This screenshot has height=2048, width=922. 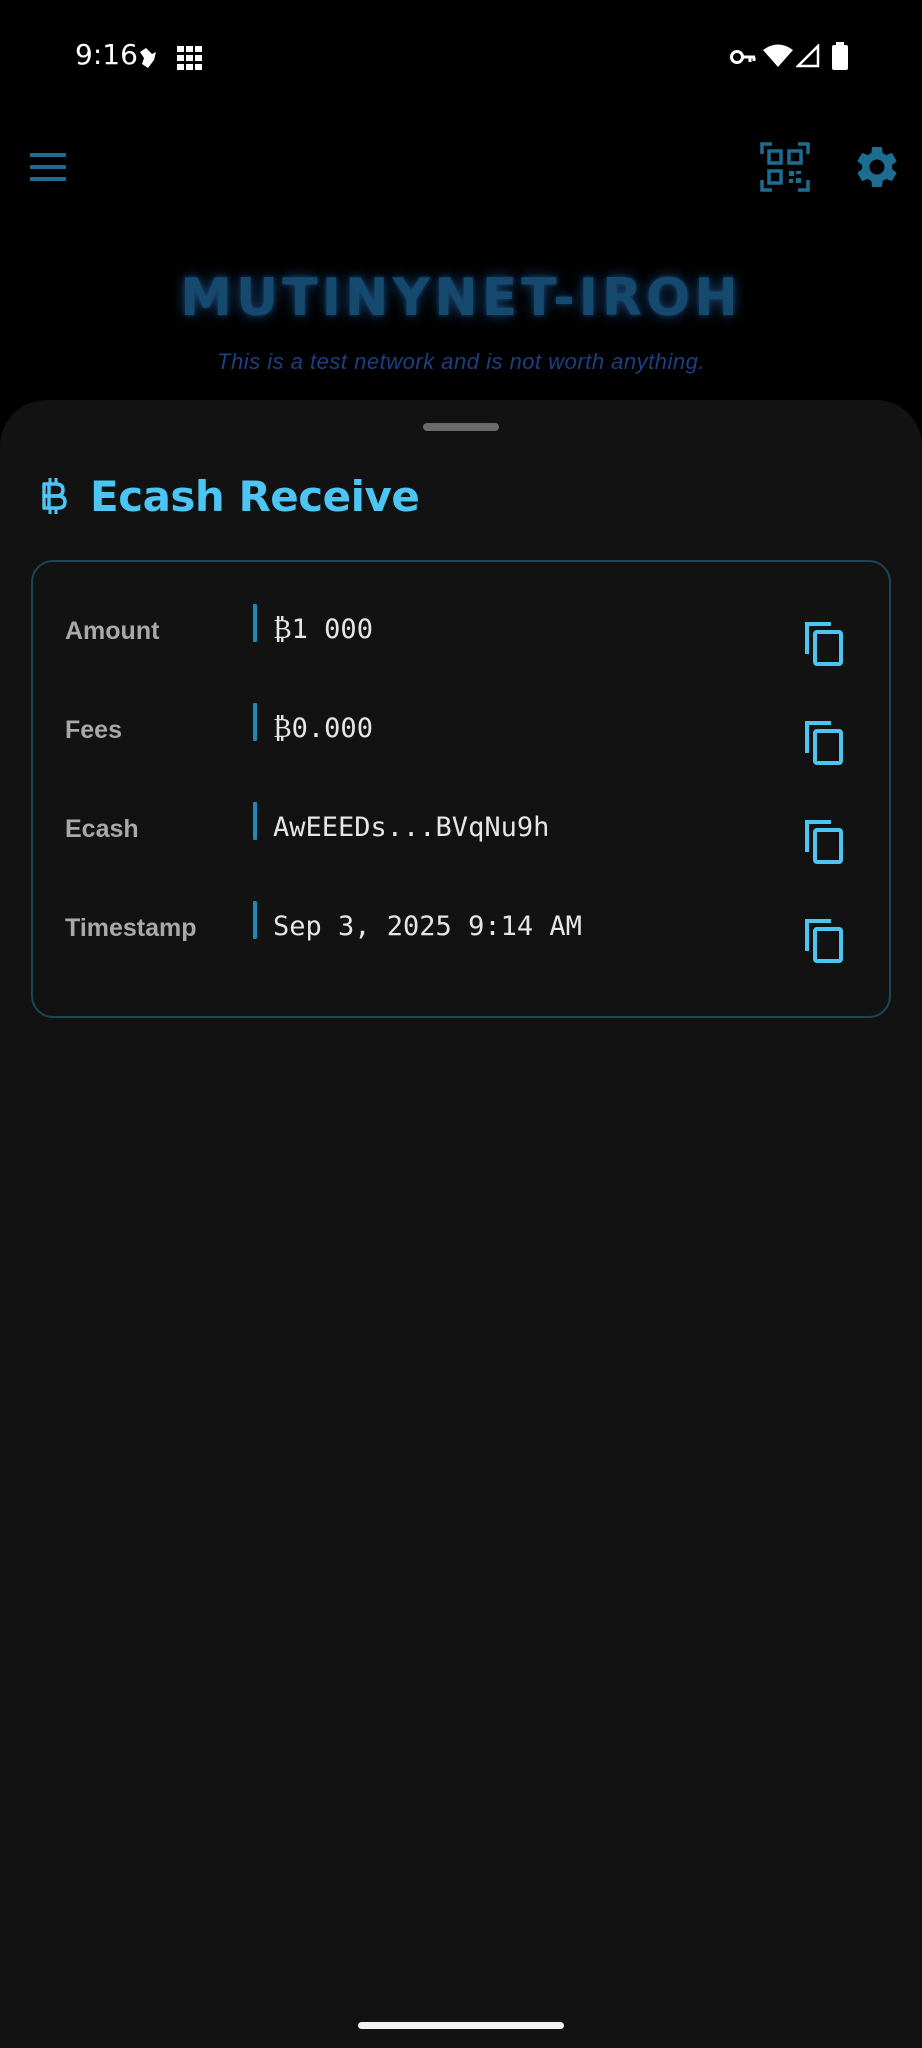 What do you see at coordinates (461, 743) in the screenshot?
I see `detail-row-fees: Fees ₿0.000` at bounding box center [461, 743].